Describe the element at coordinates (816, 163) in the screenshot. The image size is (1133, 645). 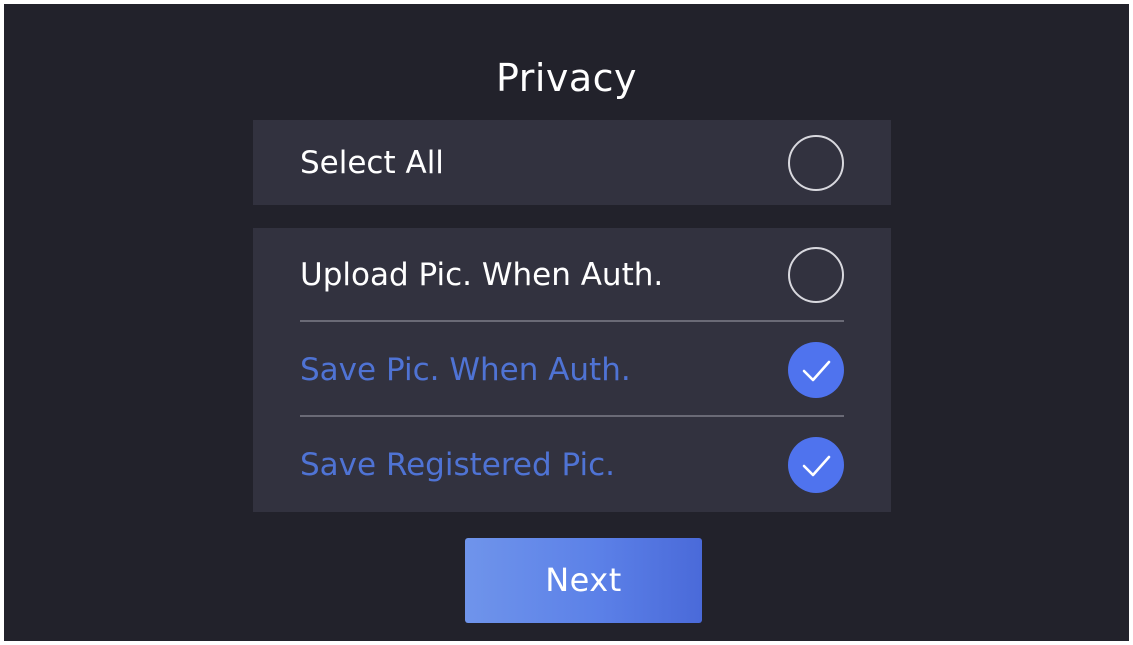
I see `select-all-checkbox` at that location.